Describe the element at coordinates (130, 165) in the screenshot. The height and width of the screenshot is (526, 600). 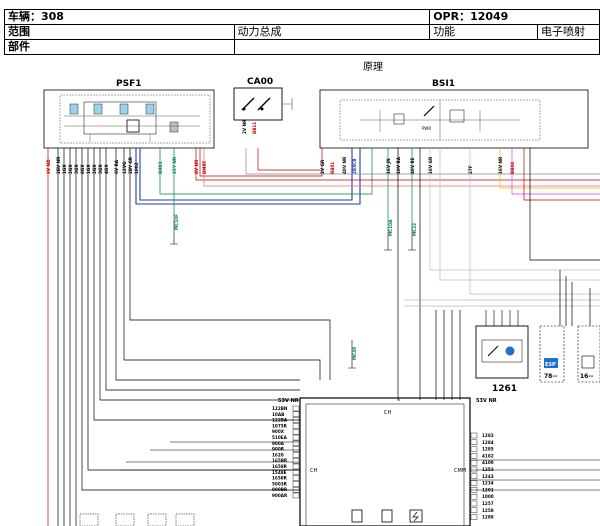
I see `psf1-pin-label: 2BY GR` at that location.